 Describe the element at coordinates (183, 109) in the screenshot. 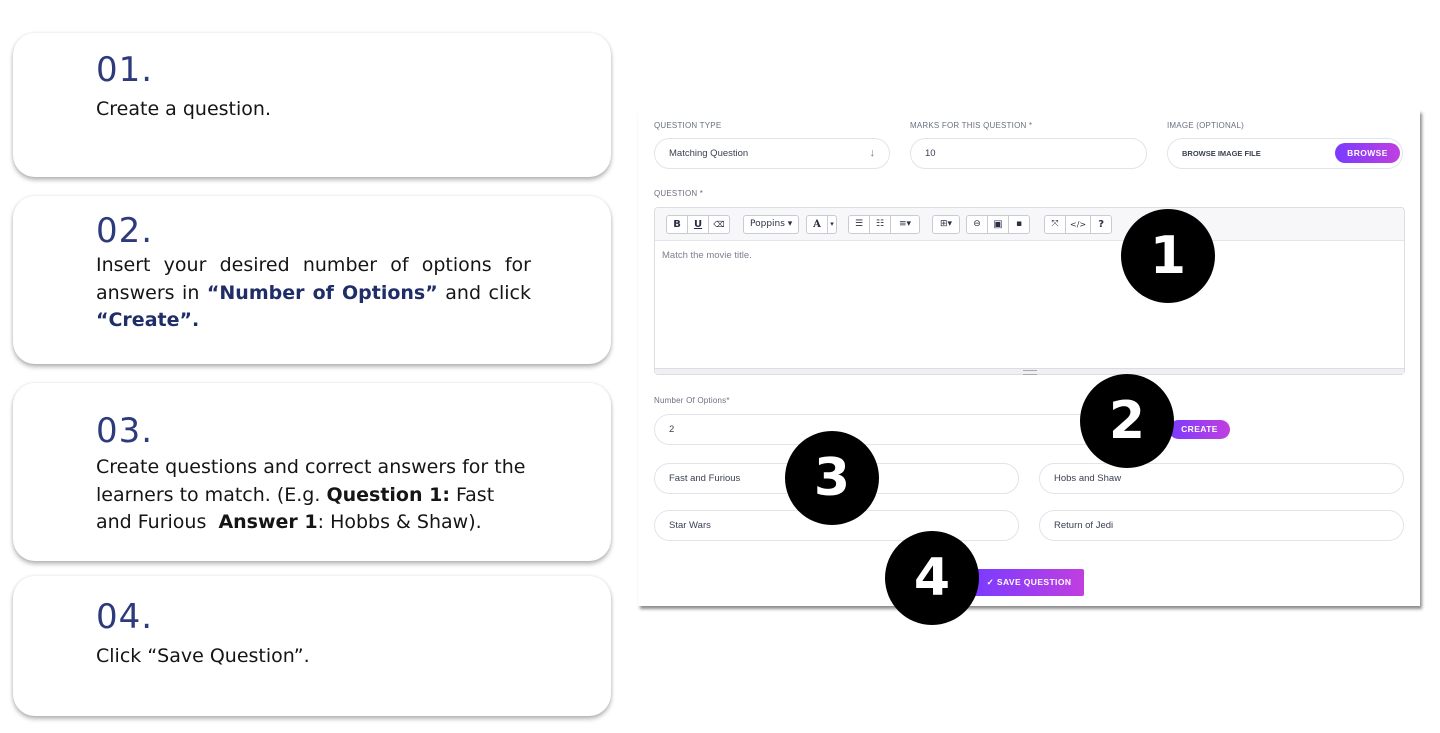

I see `step-text: Create a question.` at that location.